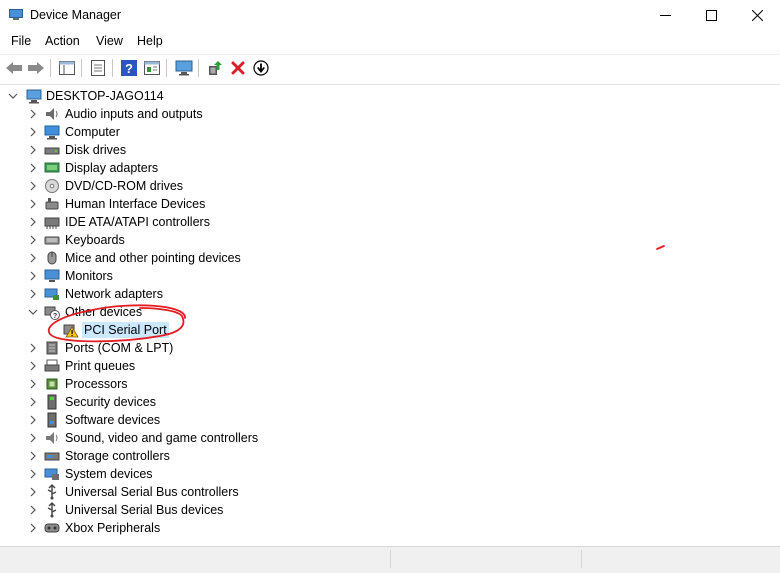 This screenshot has width=780, height=573. I want to click on device-manager-app-icon, so click(16, 14).